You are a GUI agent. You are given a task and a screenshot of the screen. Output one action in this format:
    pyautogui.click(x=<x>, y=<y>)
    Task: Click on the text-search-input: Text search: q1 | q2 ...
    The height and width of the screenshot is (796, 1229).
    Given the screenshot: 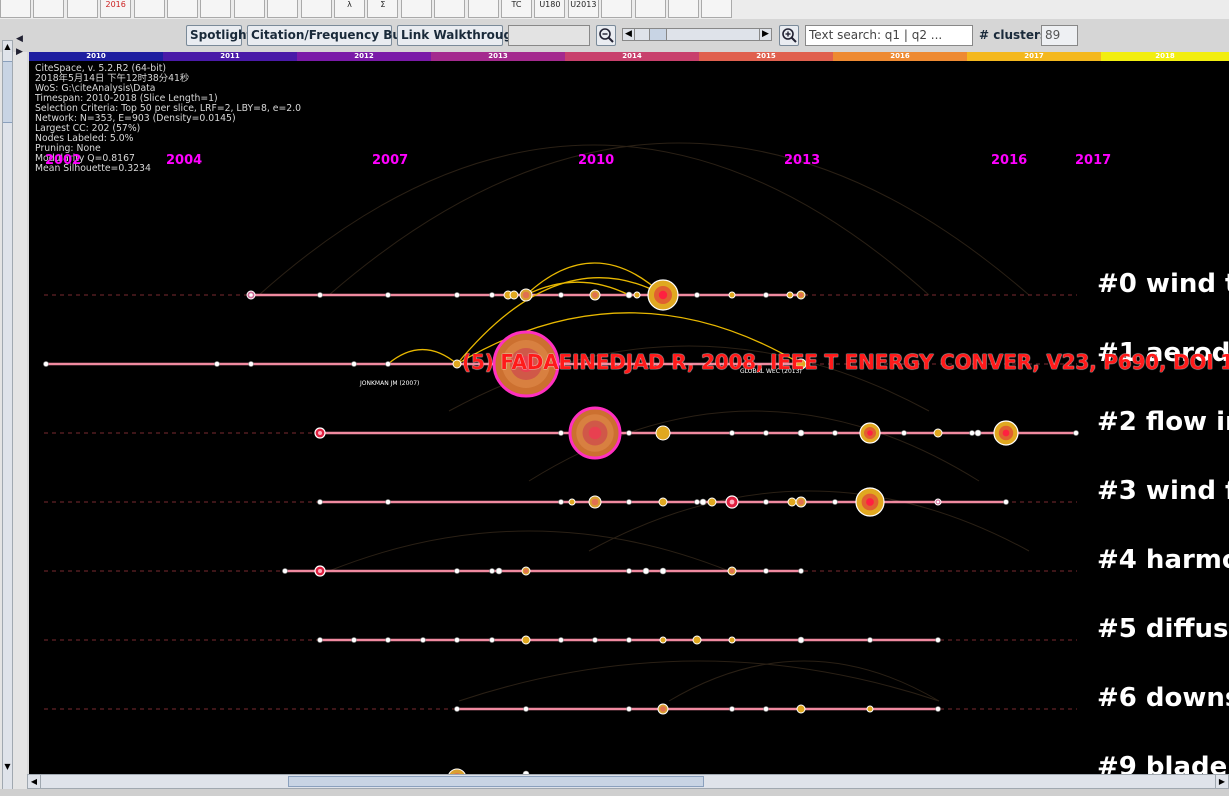 What is the action you would take?
    pyautogui.click(x=889, y=35)
    